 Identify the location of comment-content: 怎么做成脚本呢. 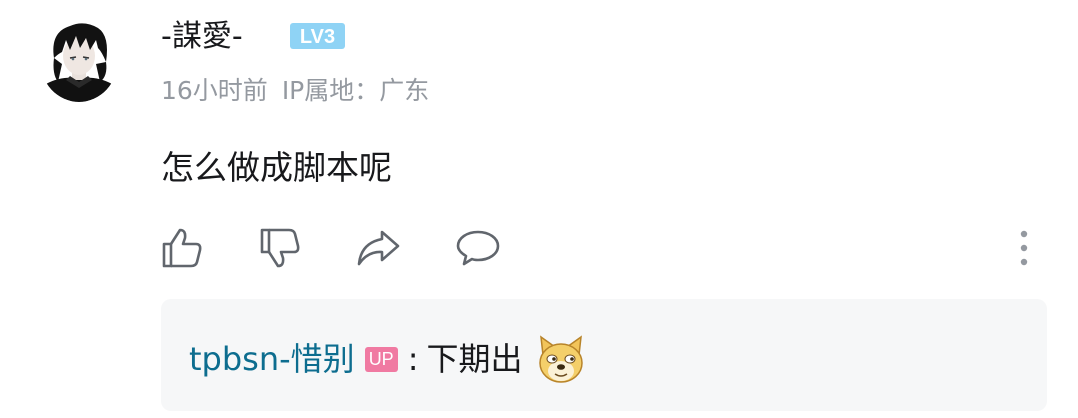
(276, 167).